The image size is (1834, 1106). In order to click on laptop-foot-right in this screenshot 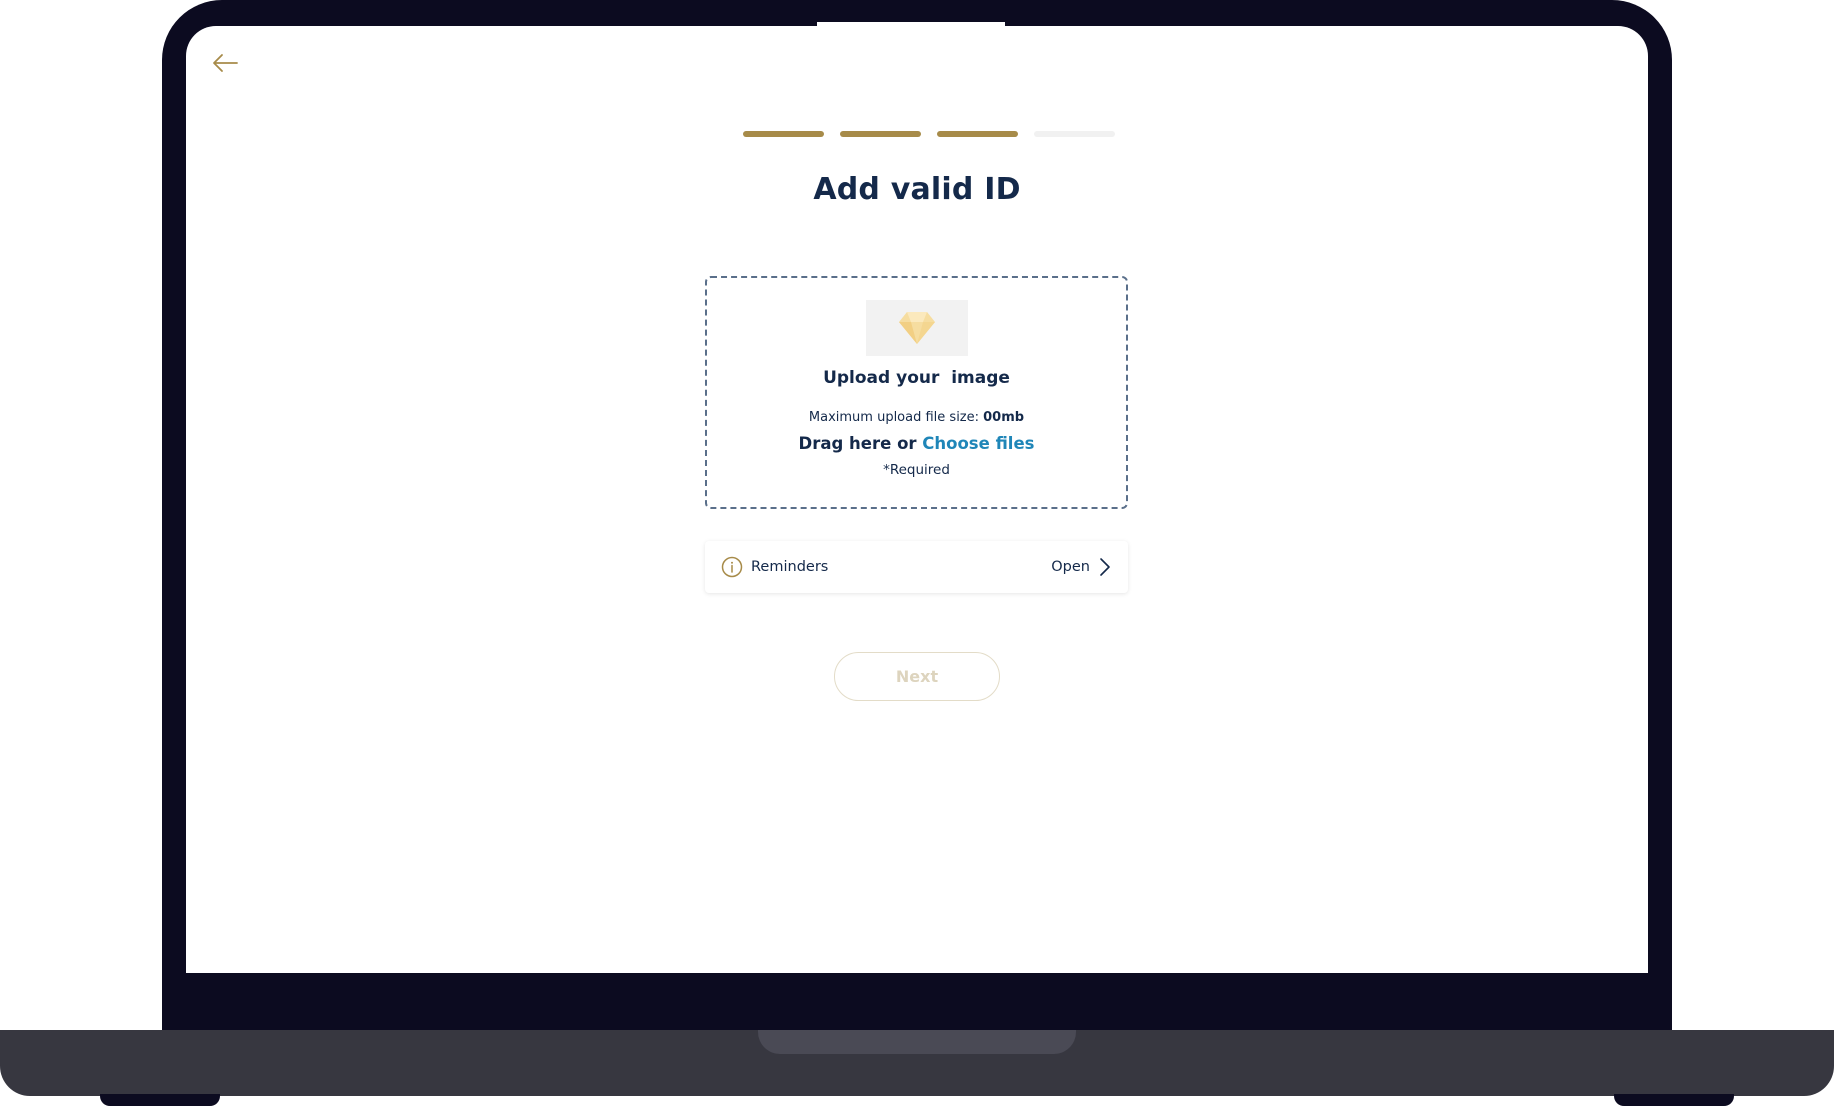, I will do `click(1674, 1100)`.